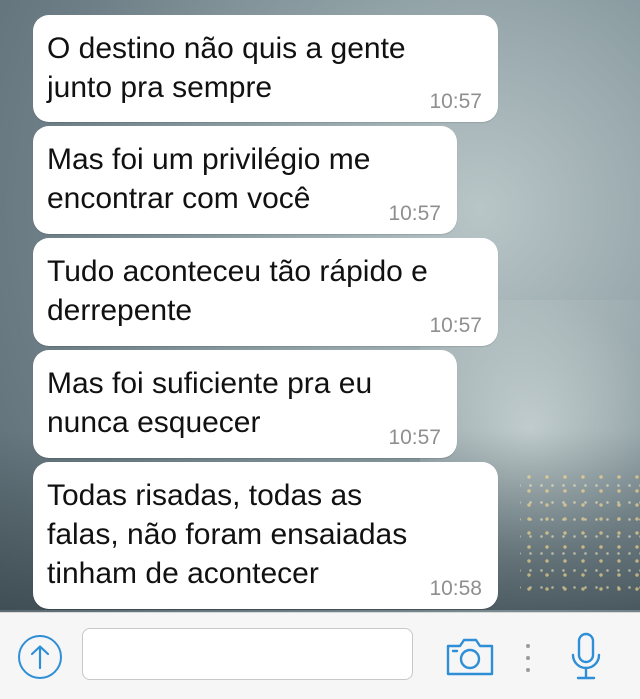 This screenshot has width=640, height=699. I want to click on message-timestamp: 10:58, so click(455, 588).